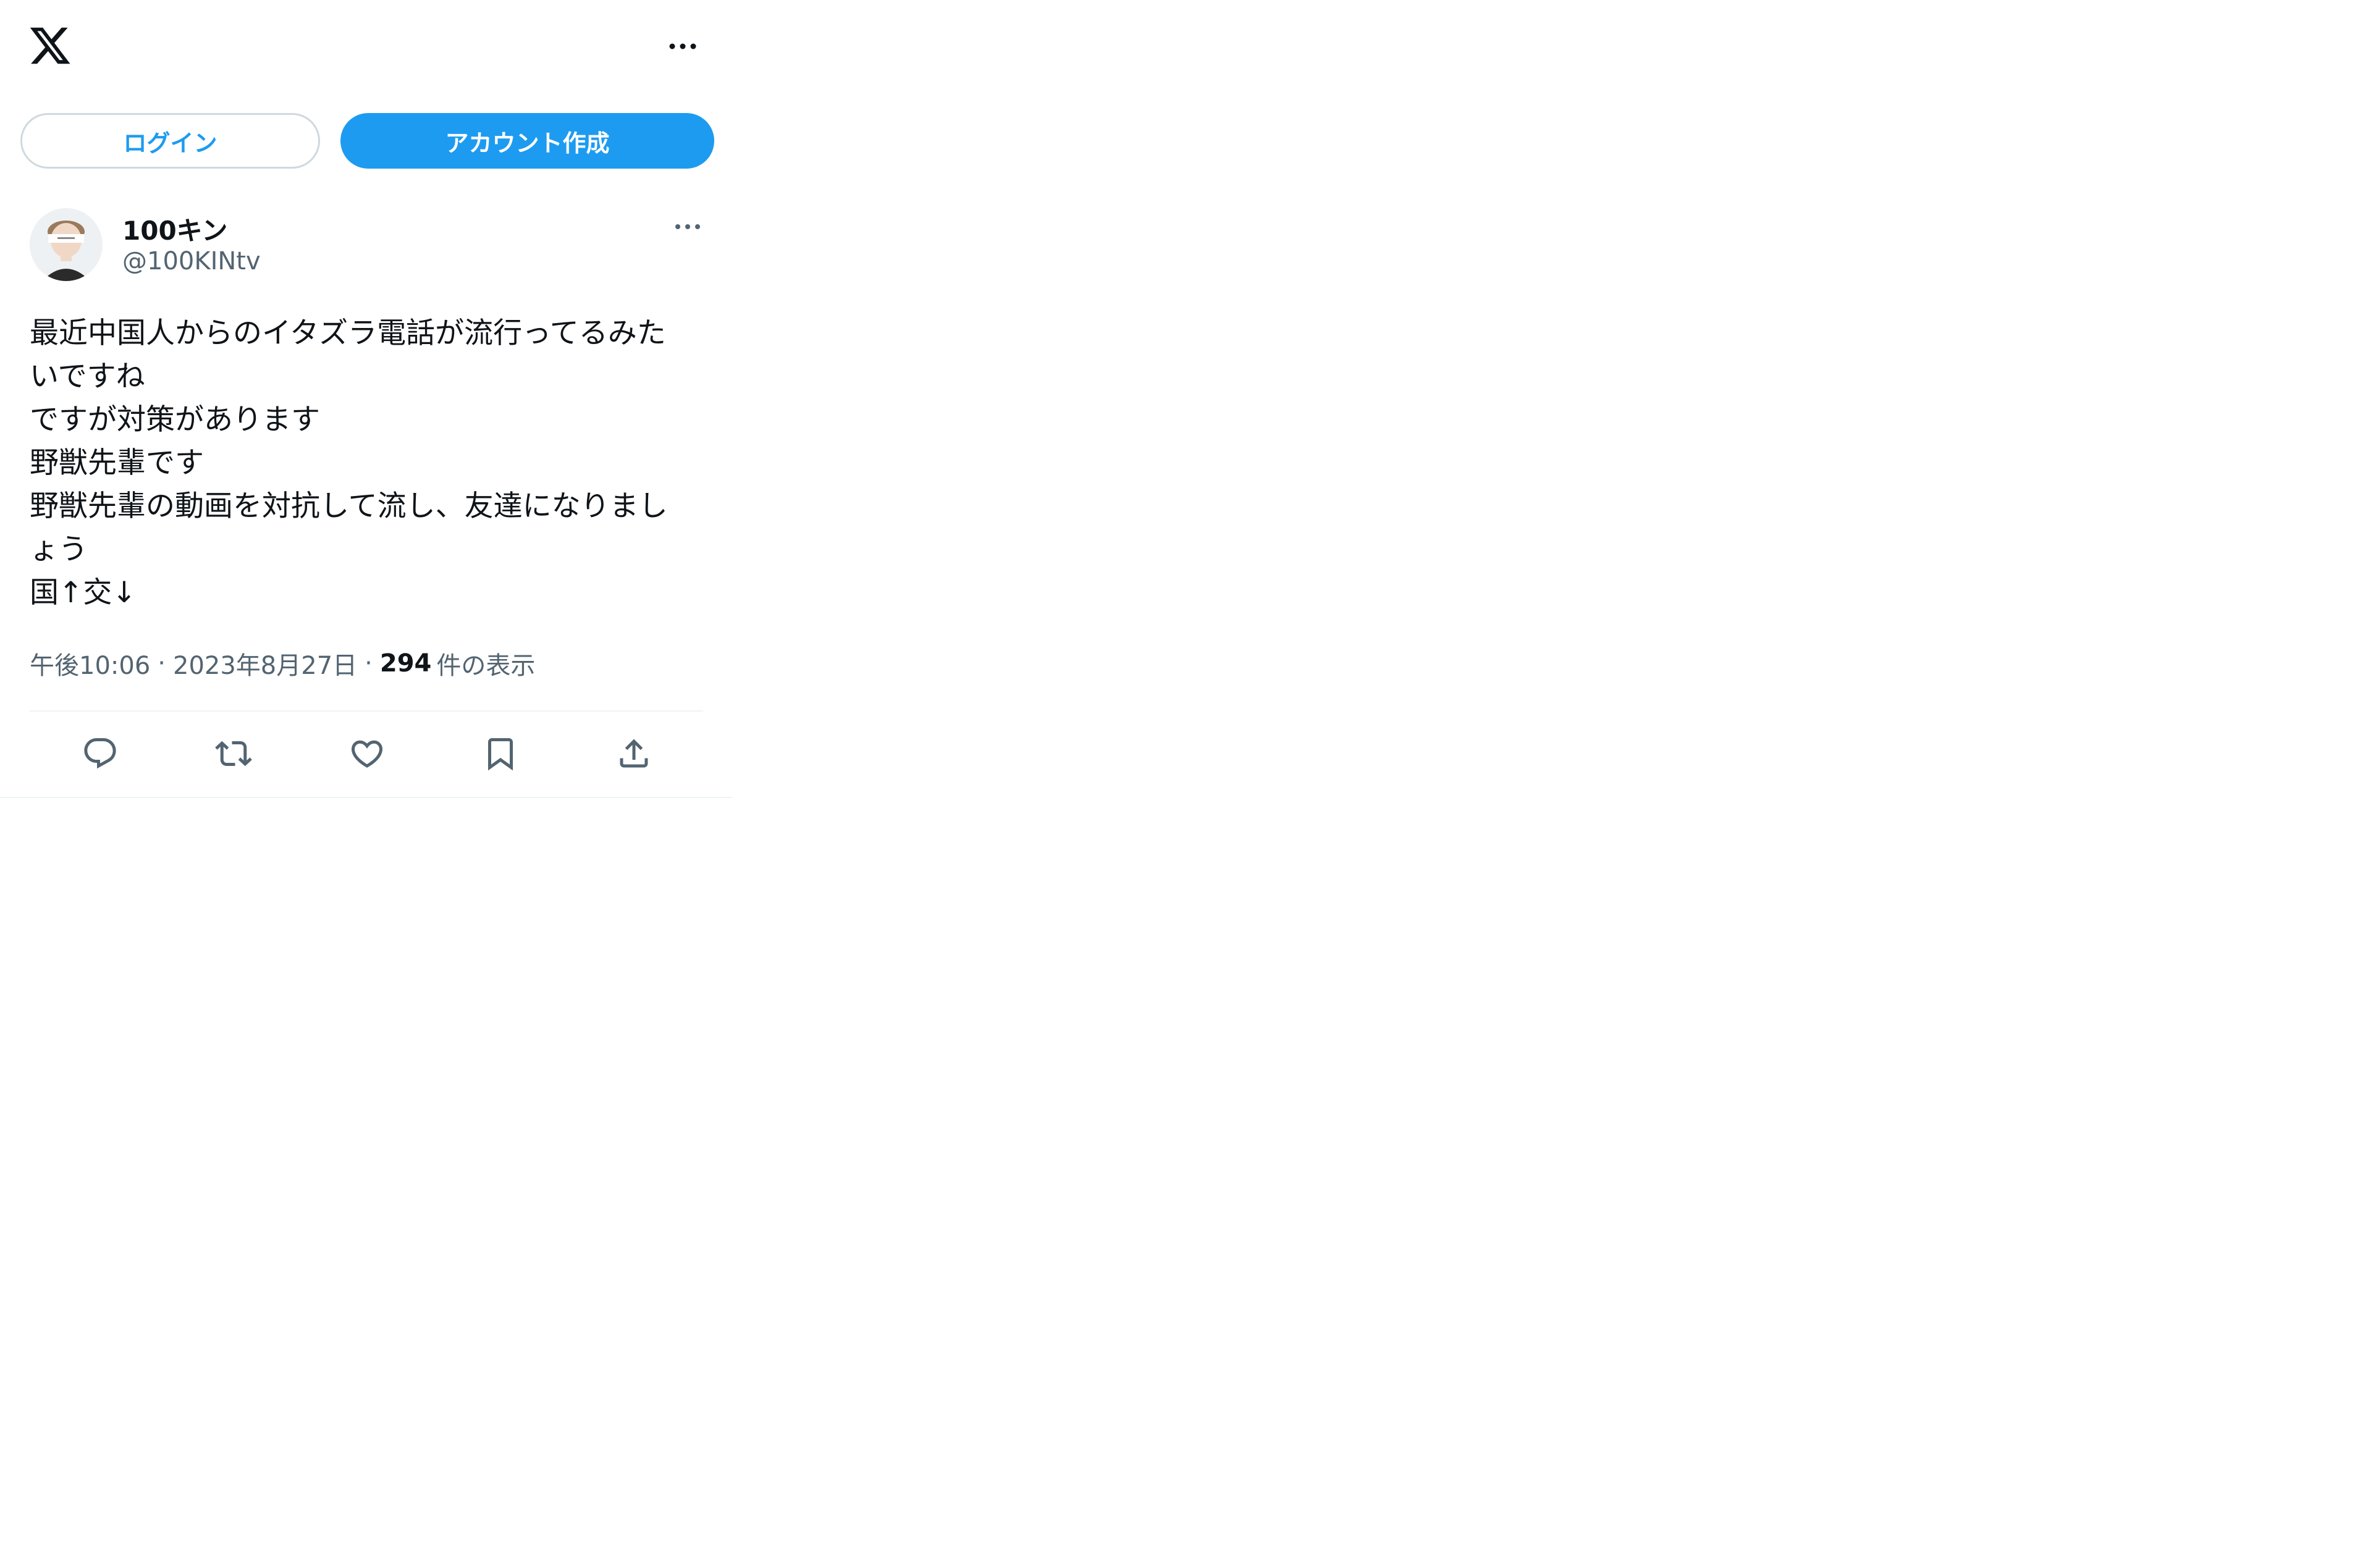 Image resolution: width=2380 pixels, height=1564 pixels. Describe the element at coordinates (191, 261) in the screenshot. I see `author-handle: @100KINtv` at that location.